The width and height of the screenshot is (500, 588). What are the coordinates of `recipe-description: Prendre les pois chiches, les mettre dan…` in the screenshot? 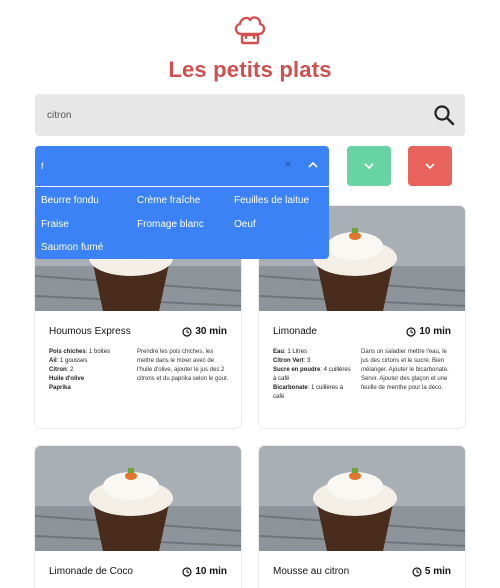 It's located at (183, 365).